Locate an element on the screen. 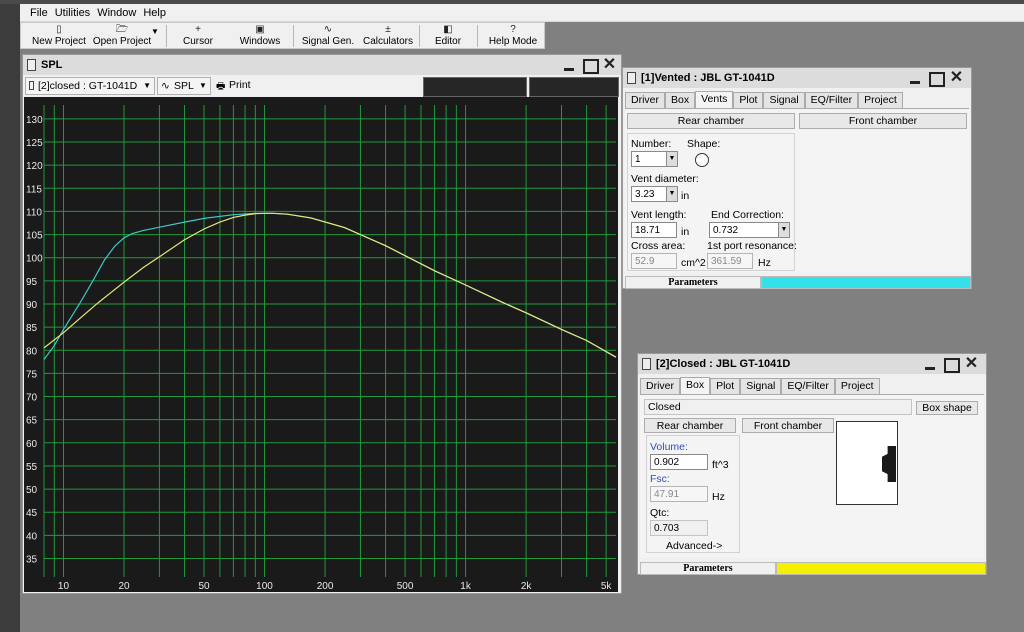 This screenshot has height=632, width=1024. port-resonance-unit: Hz is located at coordinates (764, 263).